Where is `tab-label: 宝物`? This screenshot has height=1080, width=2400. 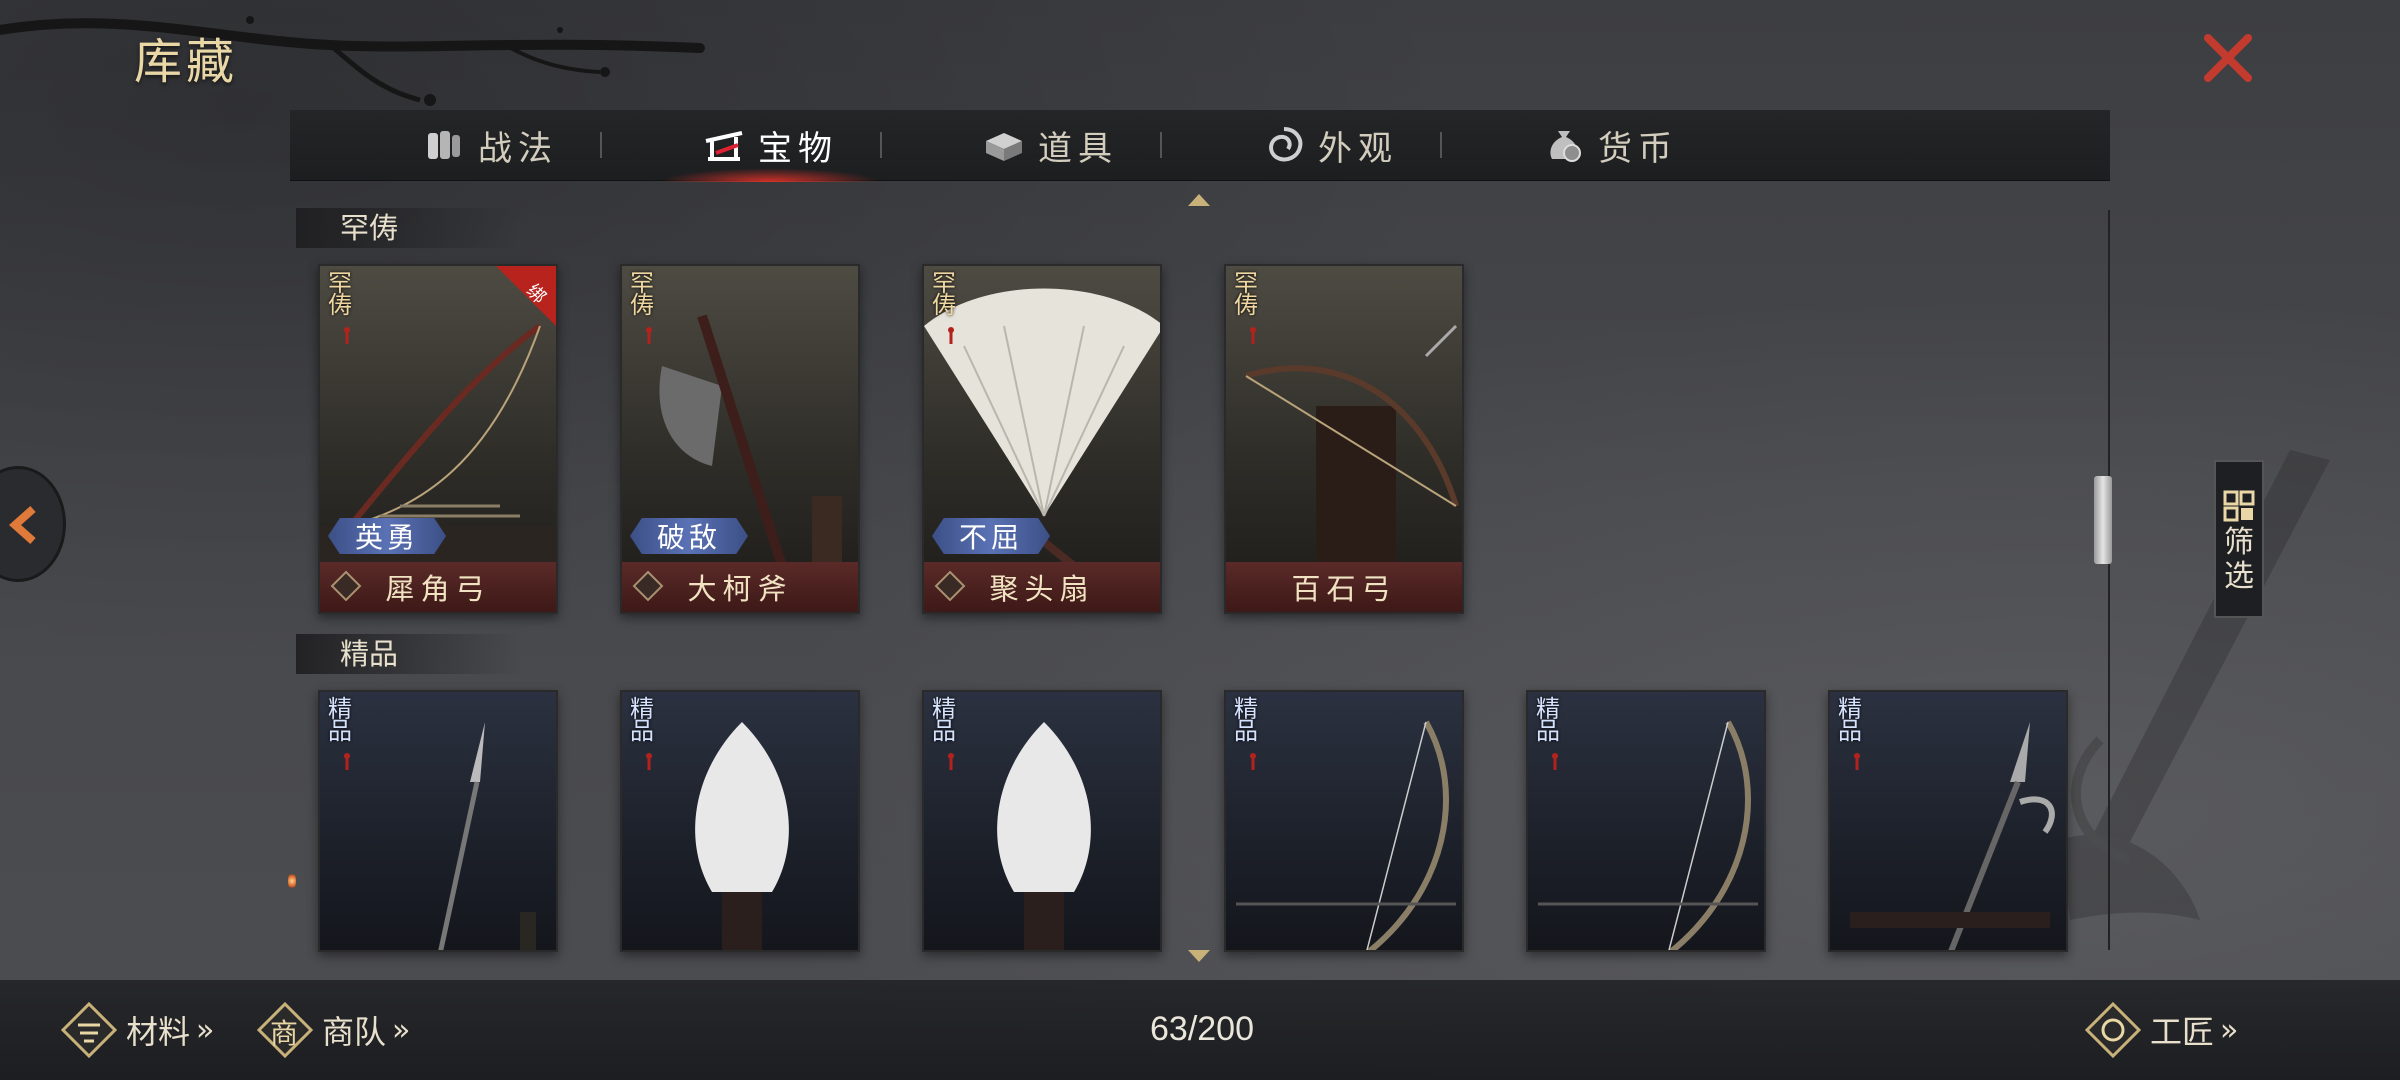 tab-label: 宝物 is located at coordinates (798, 148).